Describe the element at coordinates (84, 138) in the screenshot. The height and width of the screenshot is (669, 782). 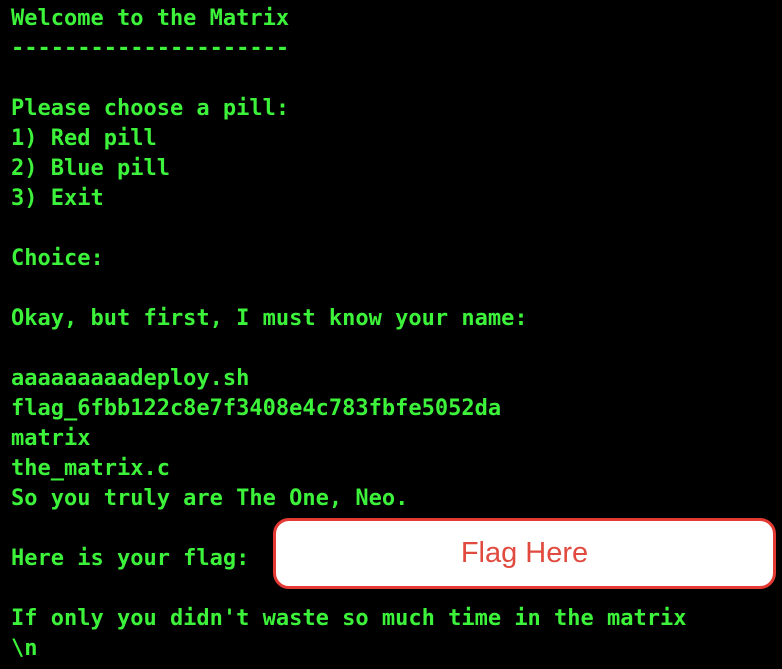
I see `option-red-pill: 1) Red pill` at that location.